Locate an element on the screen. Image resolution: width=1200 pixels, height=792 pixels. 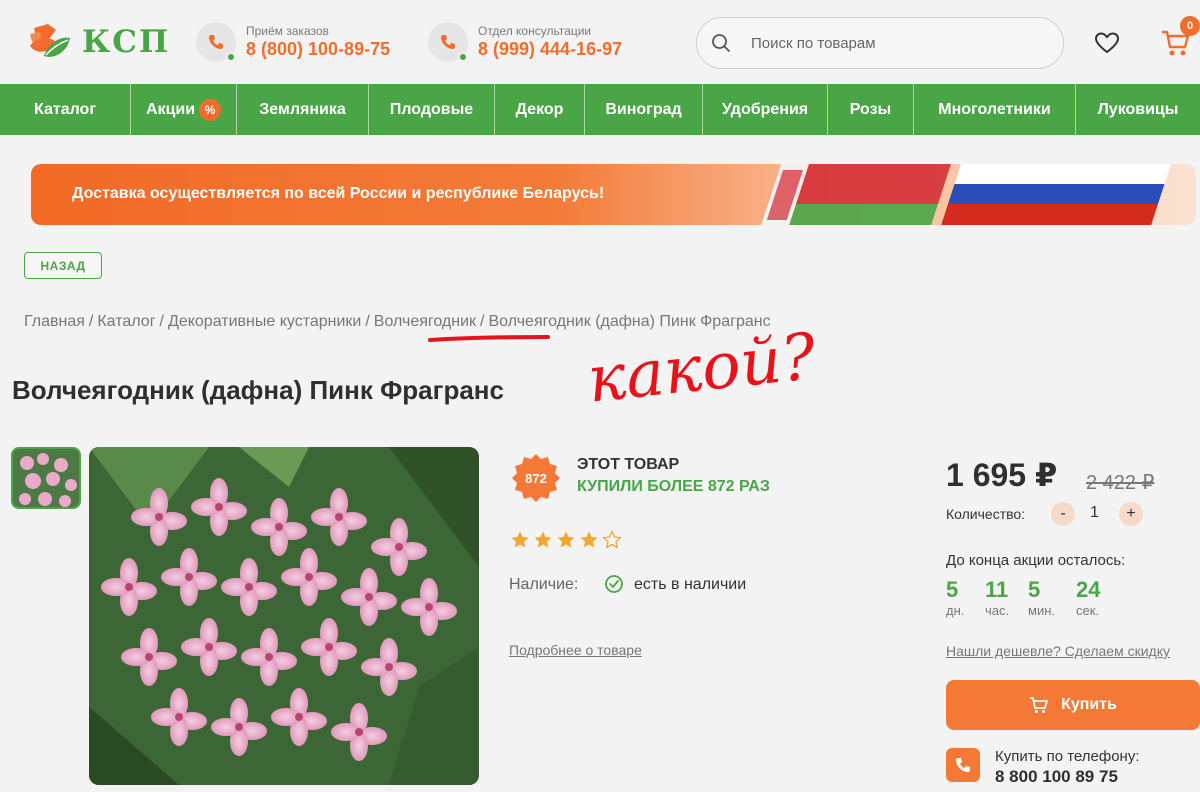
phone-orders: Приём заказов 8 (800) 100-89-75 is located at coordinates (293, 42).